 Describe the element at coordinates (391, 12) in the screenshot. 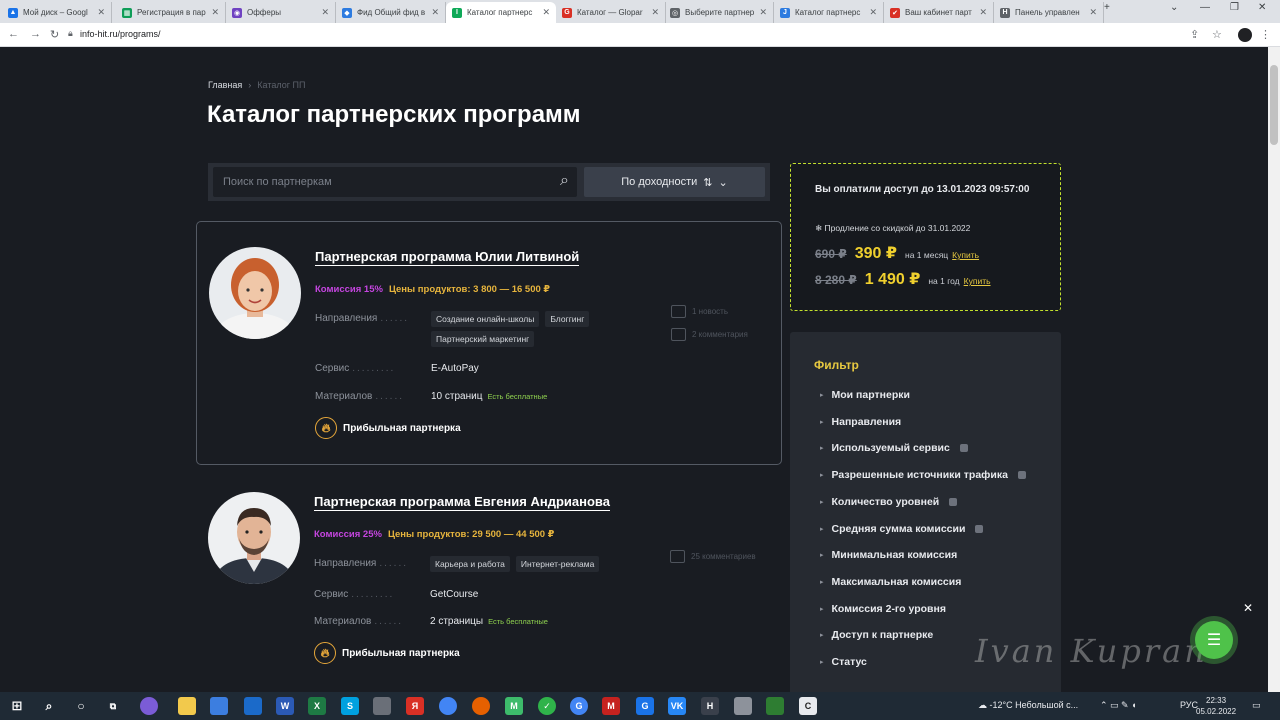

I see `browser-tab: ◆ Фид Общий фид в ✕` at that location.